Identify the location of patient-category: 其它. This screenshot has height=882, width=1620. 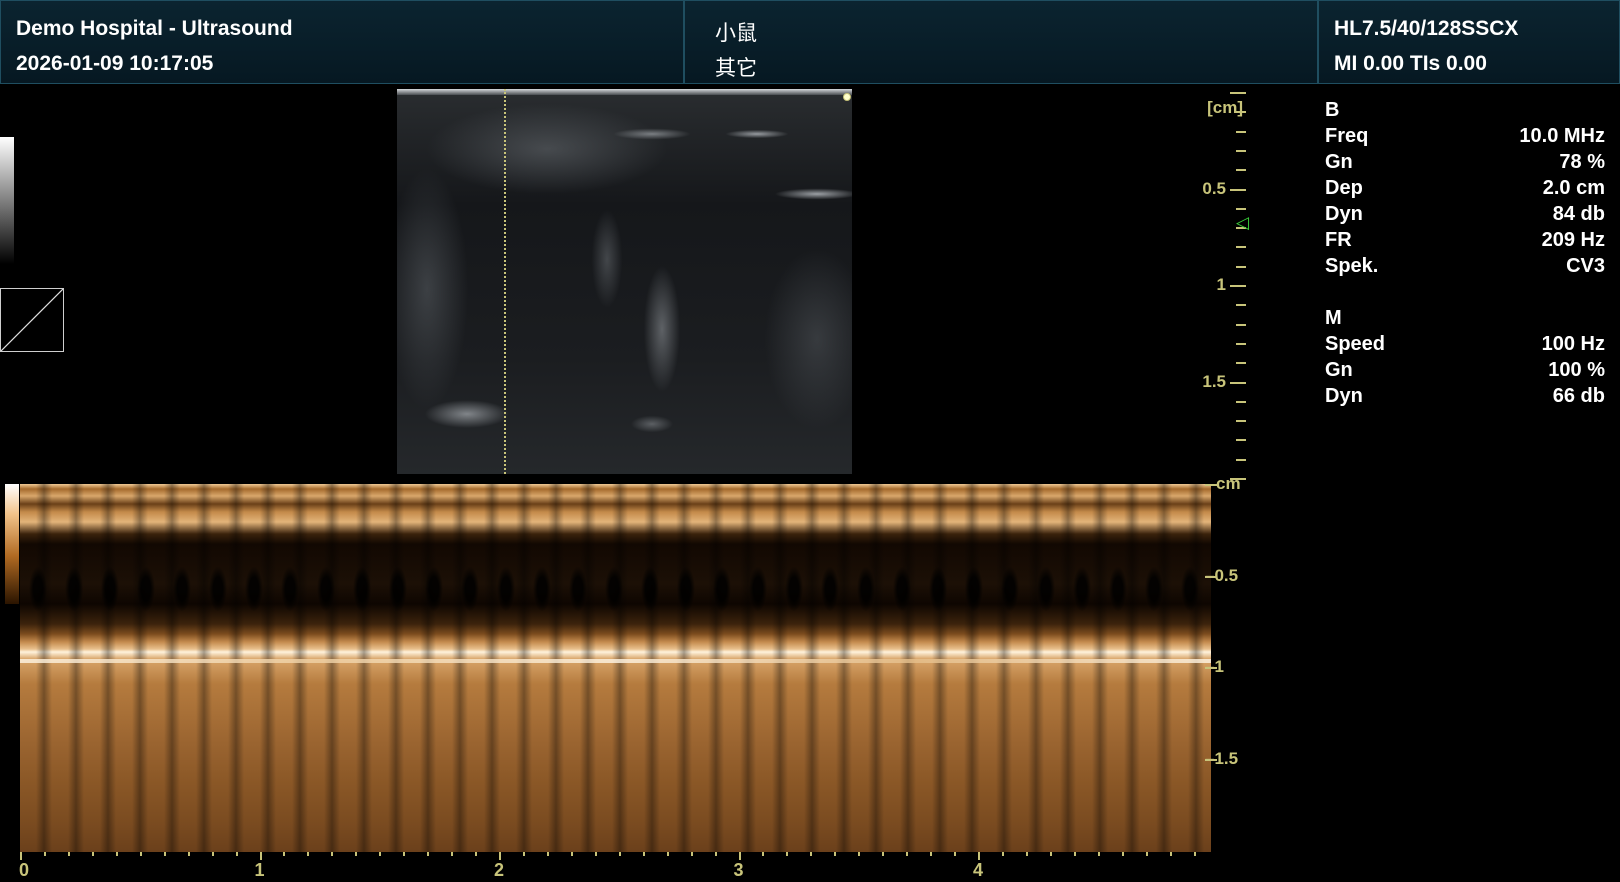
(736, 68).